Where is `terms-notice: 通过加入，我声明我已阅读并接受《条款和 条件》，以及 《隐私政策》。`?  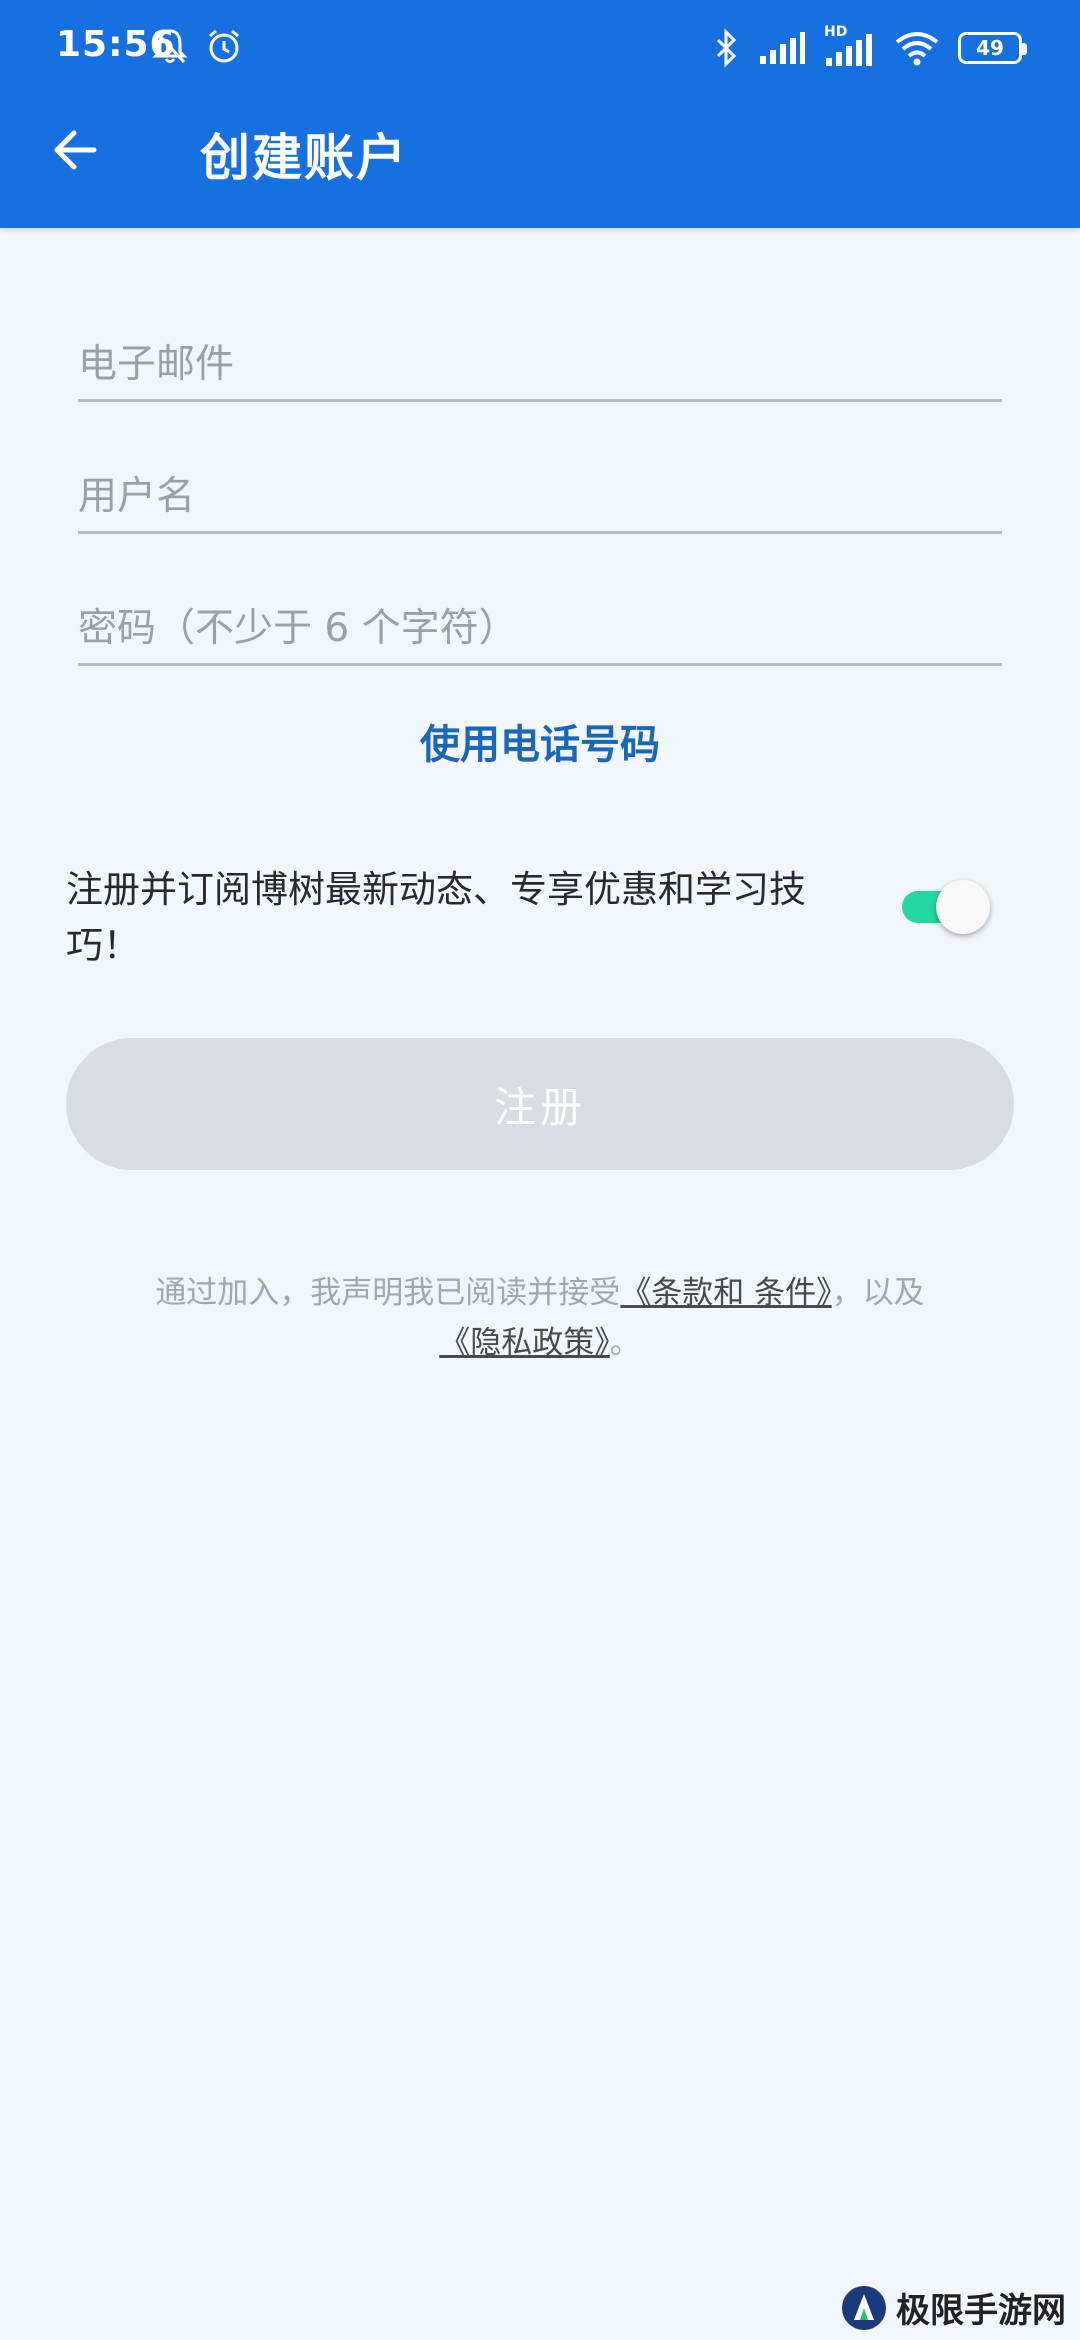
terms-notice: 通过加入，我声明我已阅读并接受《条款和 条件》，以及 《隐私政策》。 is located at coordinates (540, 1318).